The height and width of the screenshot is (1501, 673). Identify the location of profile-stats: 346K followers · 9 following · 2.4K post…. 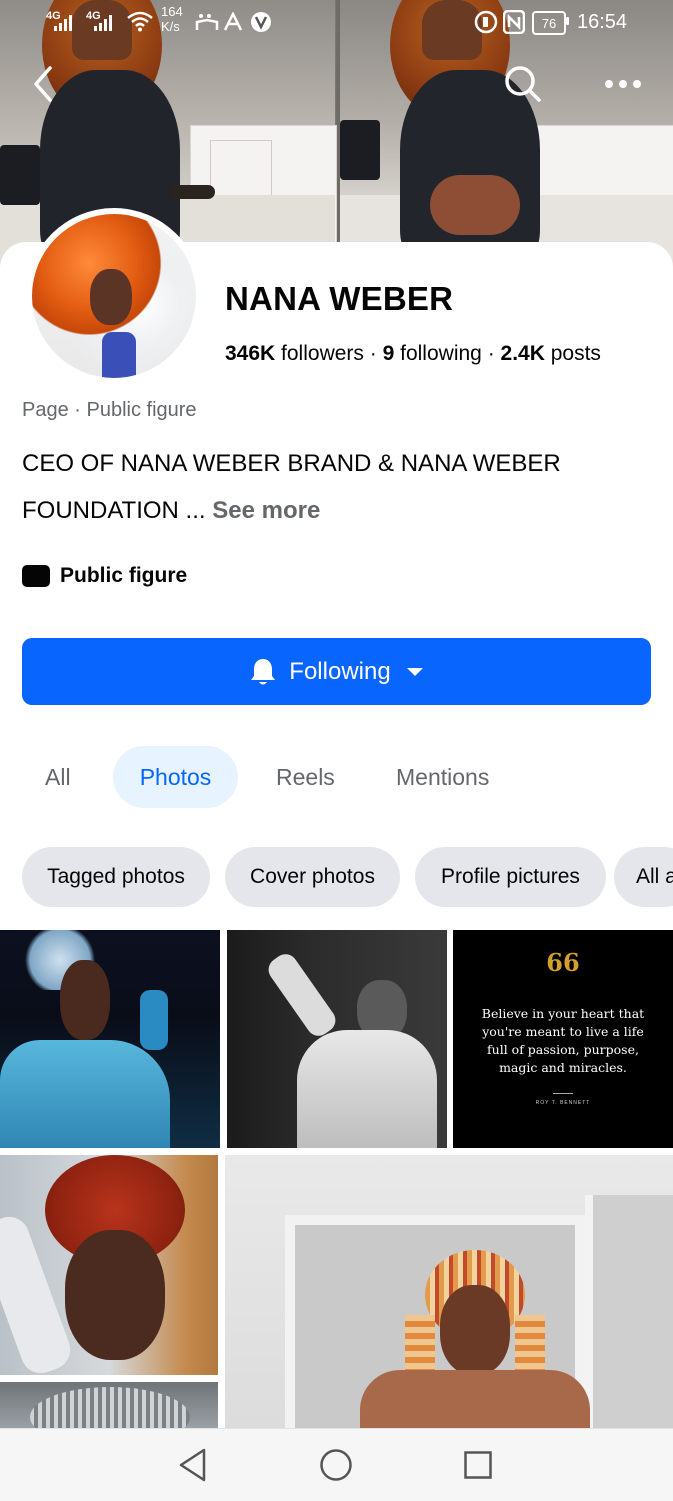
(413, 353).